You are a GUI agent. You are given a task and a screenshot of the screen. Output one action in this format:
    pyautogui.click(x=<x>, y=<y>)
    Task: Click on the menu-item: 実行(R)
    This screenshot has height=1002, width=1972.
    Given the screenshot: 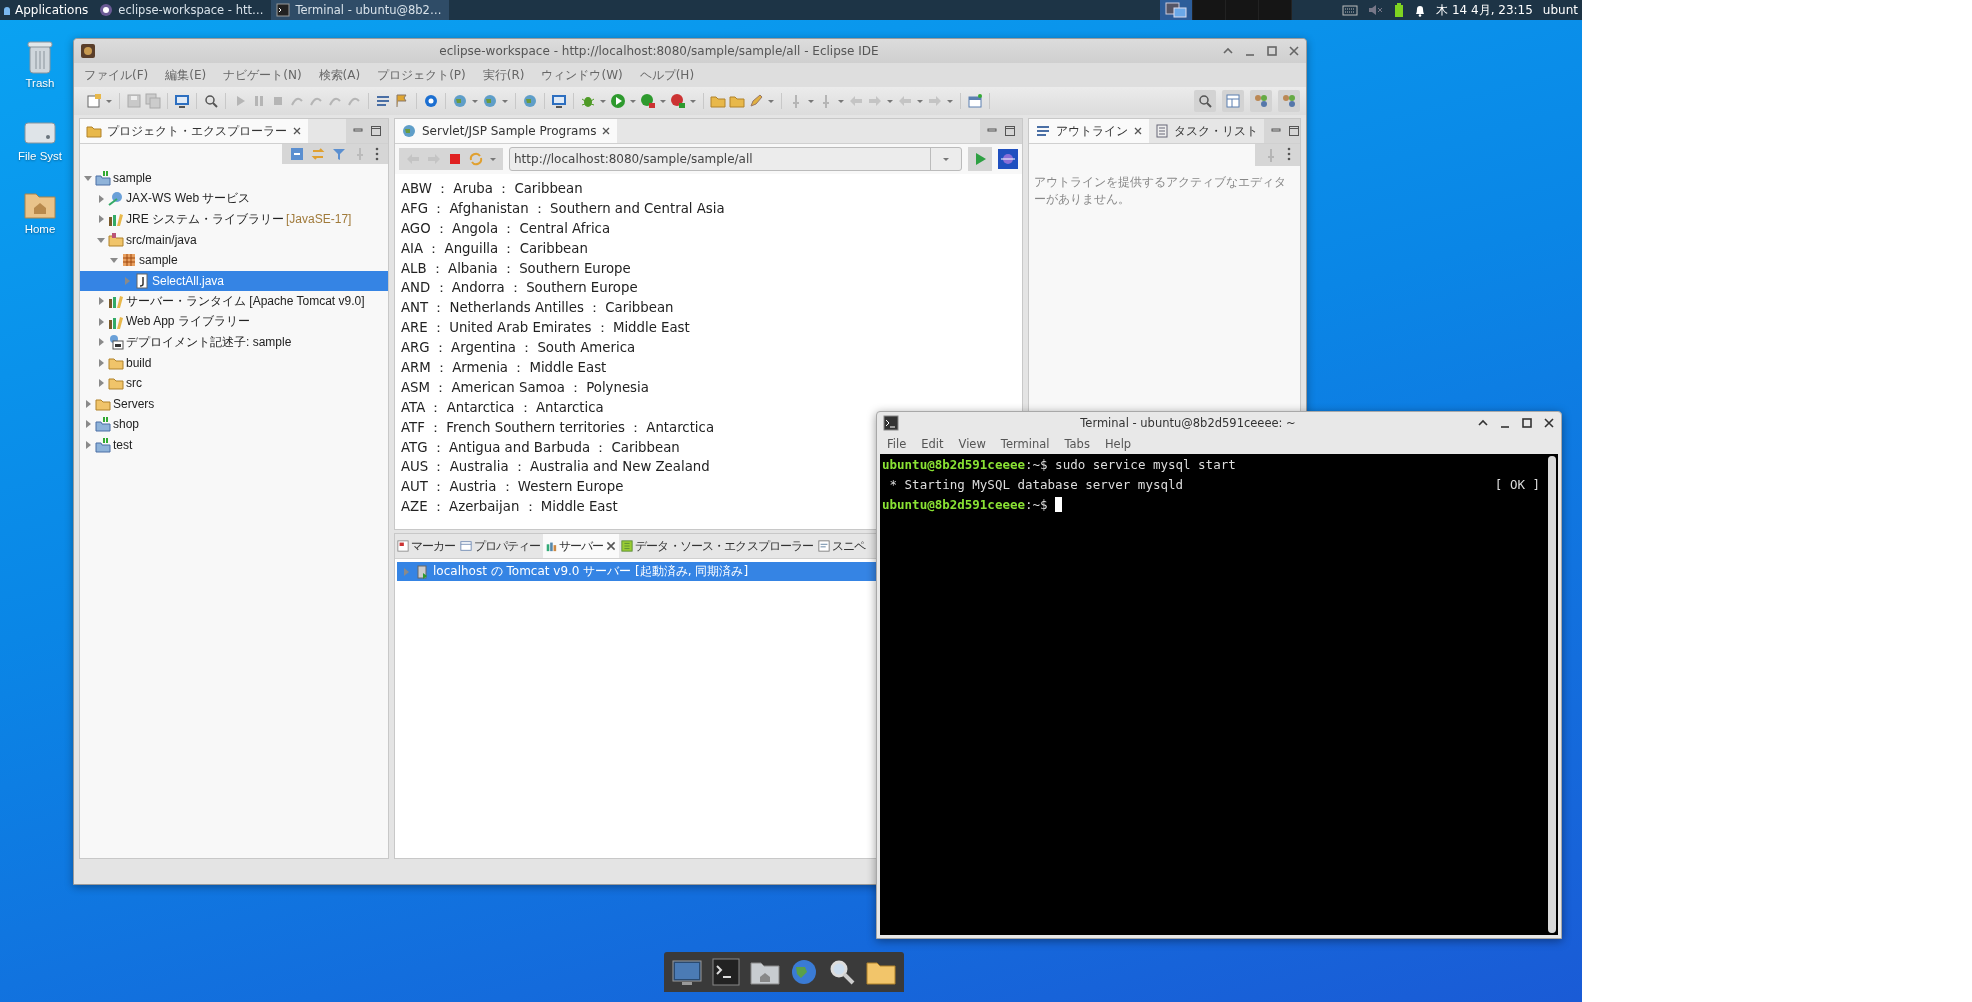 What is the action you would take?
    pyautogui.click(x=503, y=75)
    